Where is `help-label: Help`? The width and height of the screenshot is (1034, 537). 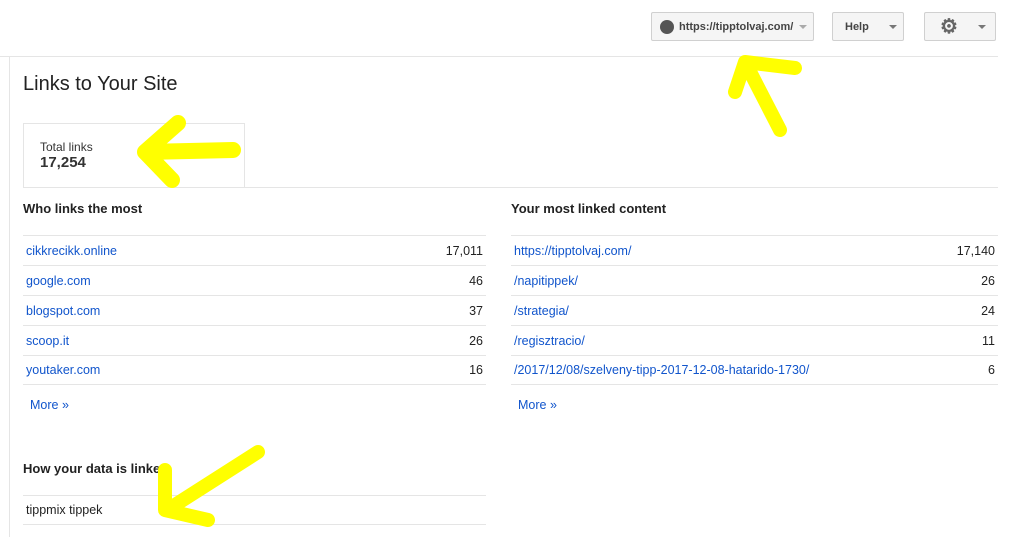 help-label: Help is located at coordinates (857, 26).